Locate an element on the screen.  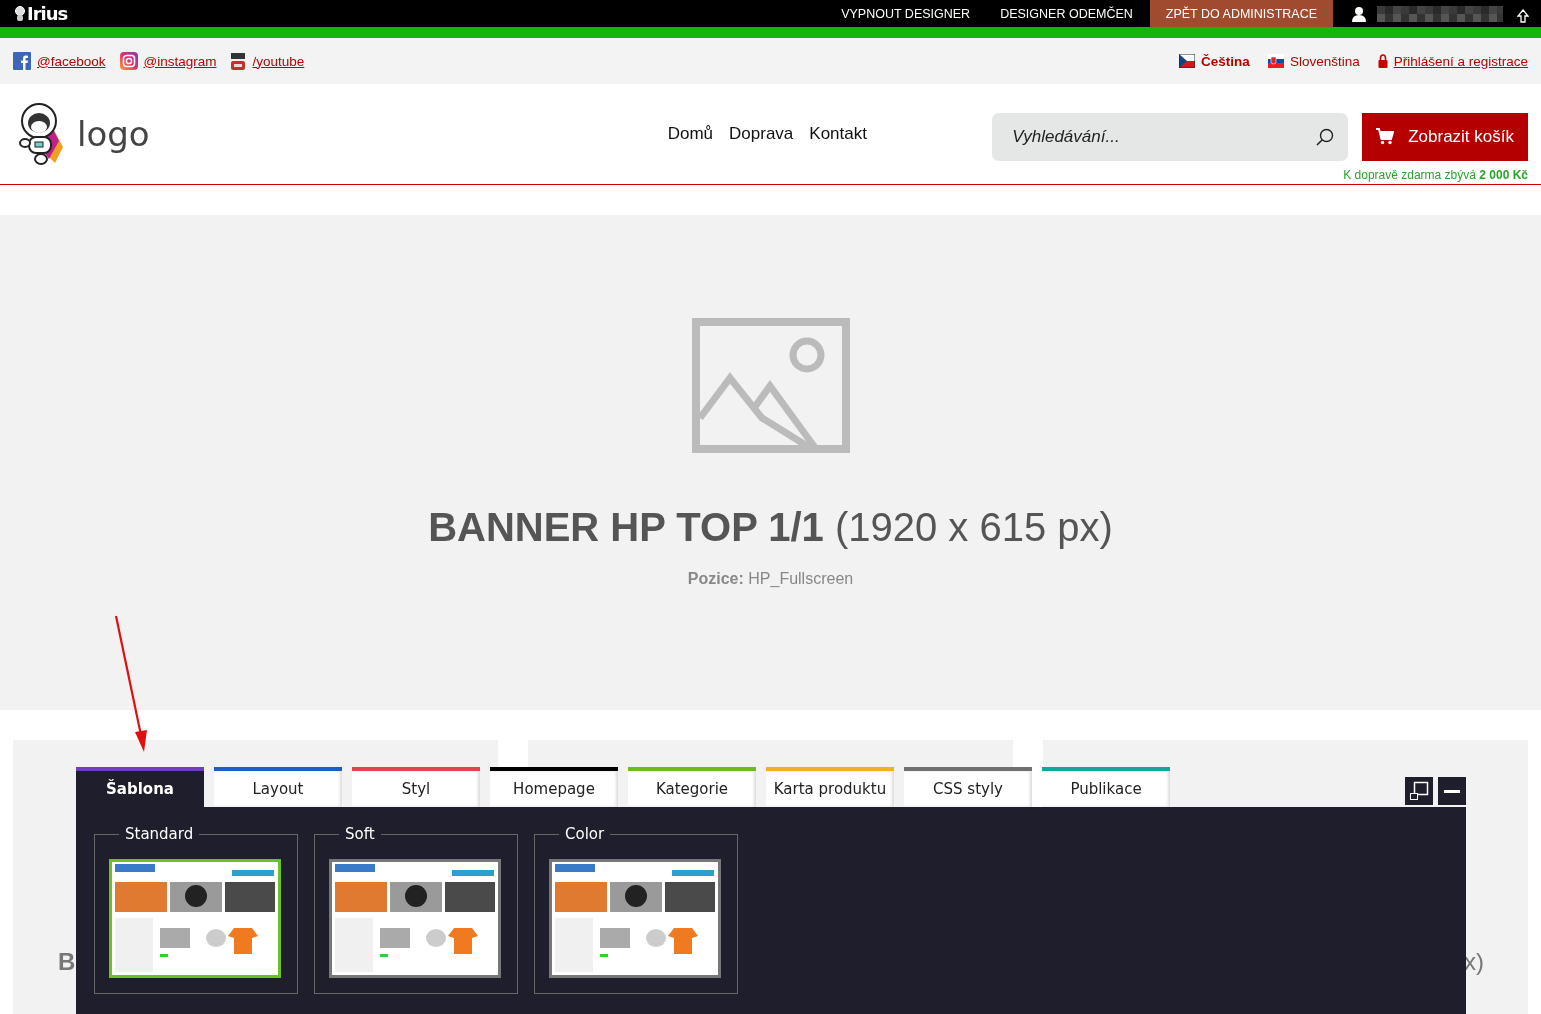
free-shipping-note: K dopravě zdarma zbývá 2 000 Kč is located at coordinates (1435, 174).